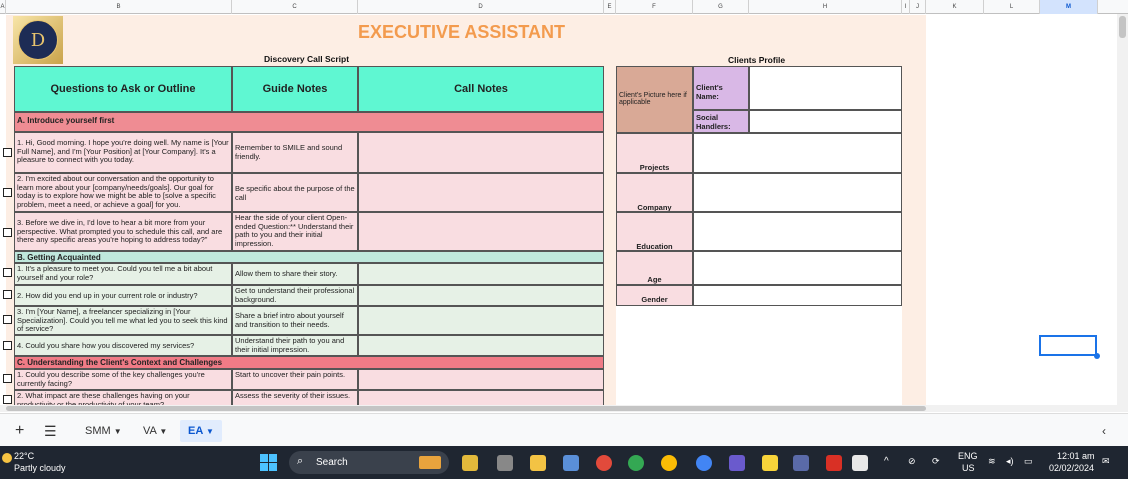 The height and width of the screenshot is (479, 1128). I want to click on col-header-b: B, so click(119, 7).